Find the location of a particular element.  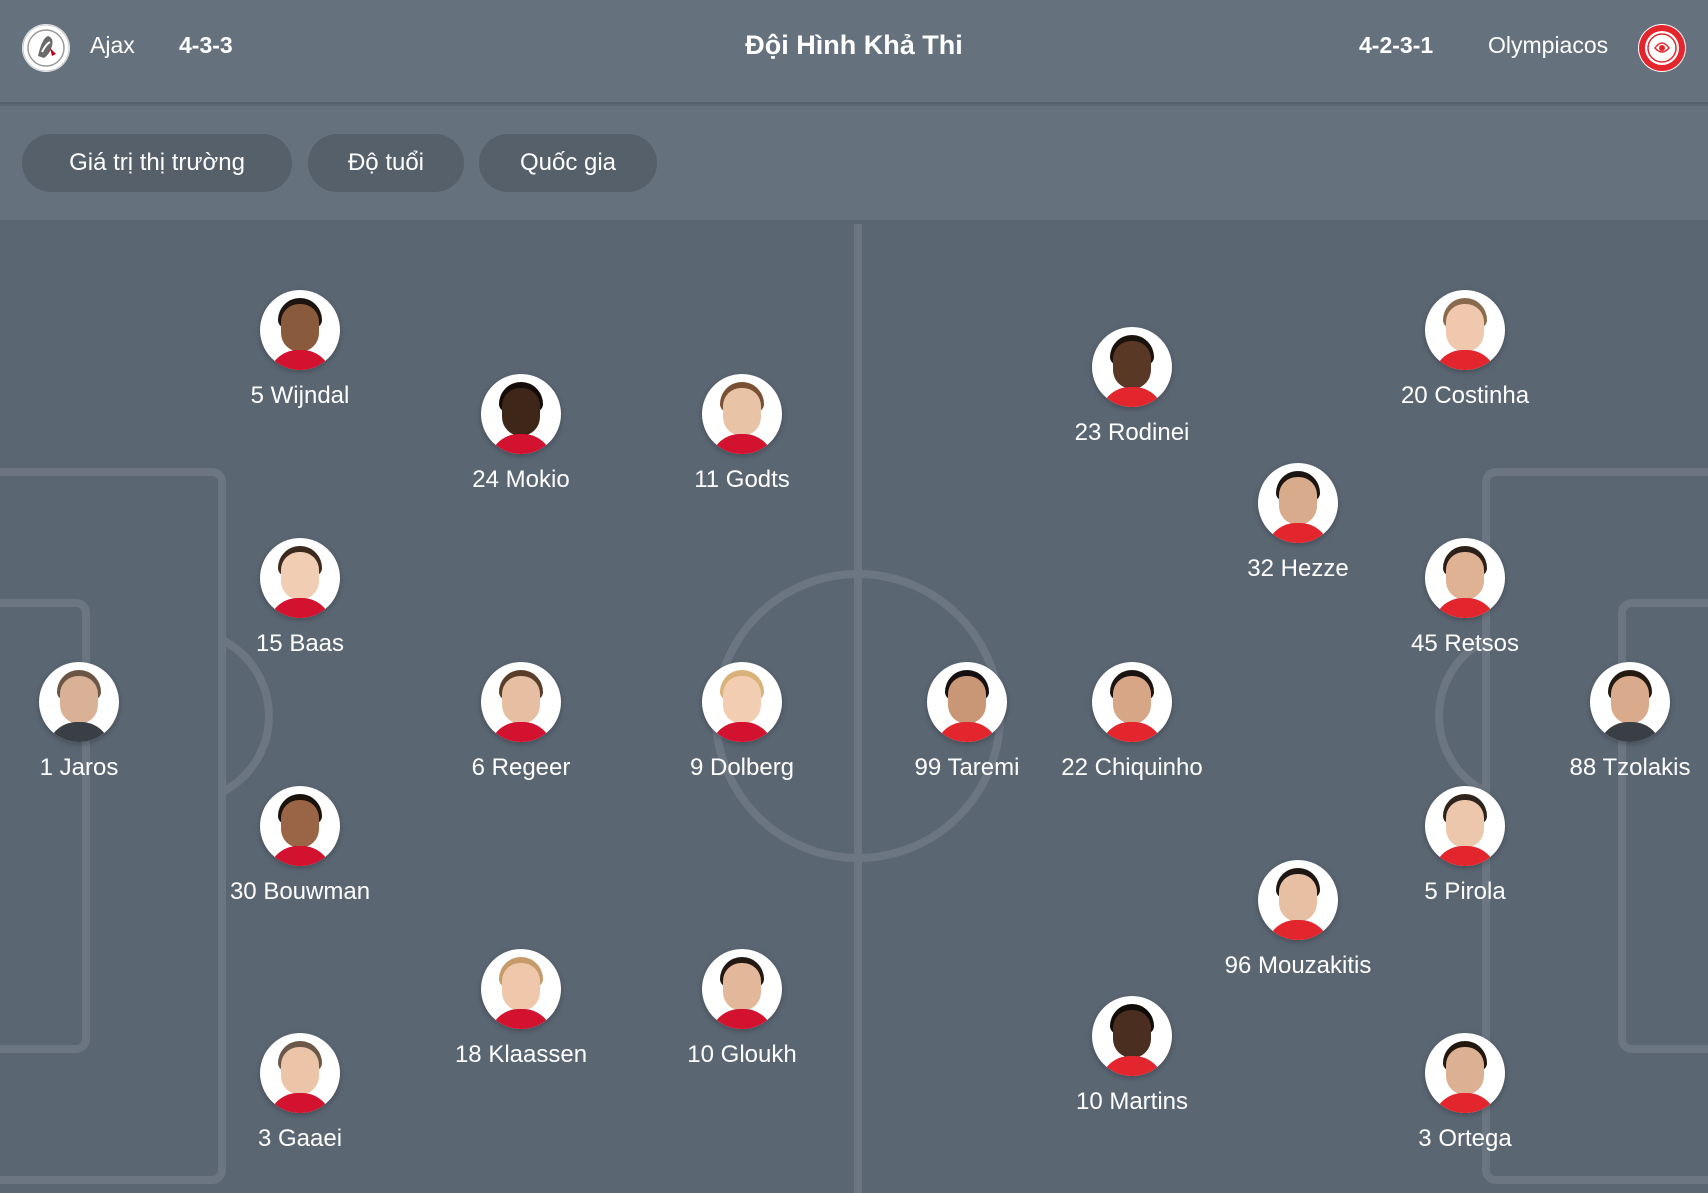

away-team-name: Olympiacos is located at coordinates (1548, 45).